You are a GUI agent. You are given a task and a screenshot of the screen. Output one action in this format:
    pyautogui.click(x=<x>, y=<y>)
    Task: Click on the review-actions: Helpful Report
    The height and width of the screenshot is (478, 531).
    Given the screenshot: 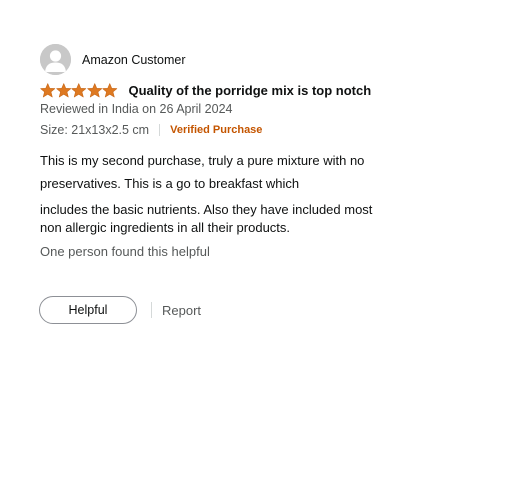 What is the action you would take?
    pyautogui.click(x=120, y=310)
    